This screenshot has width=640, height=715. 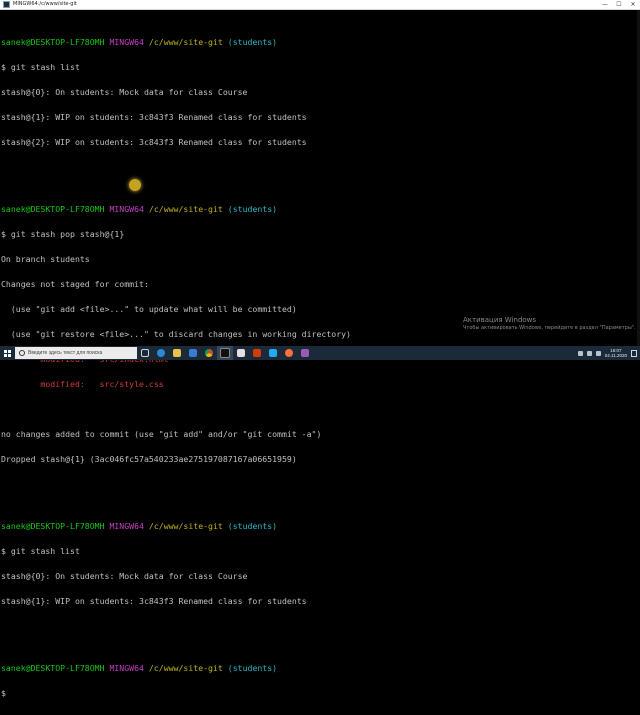 What do you see at coordinates (605, 4) in the screenshot?
I see `minimize-button: —` at bounding box center [605, 4].